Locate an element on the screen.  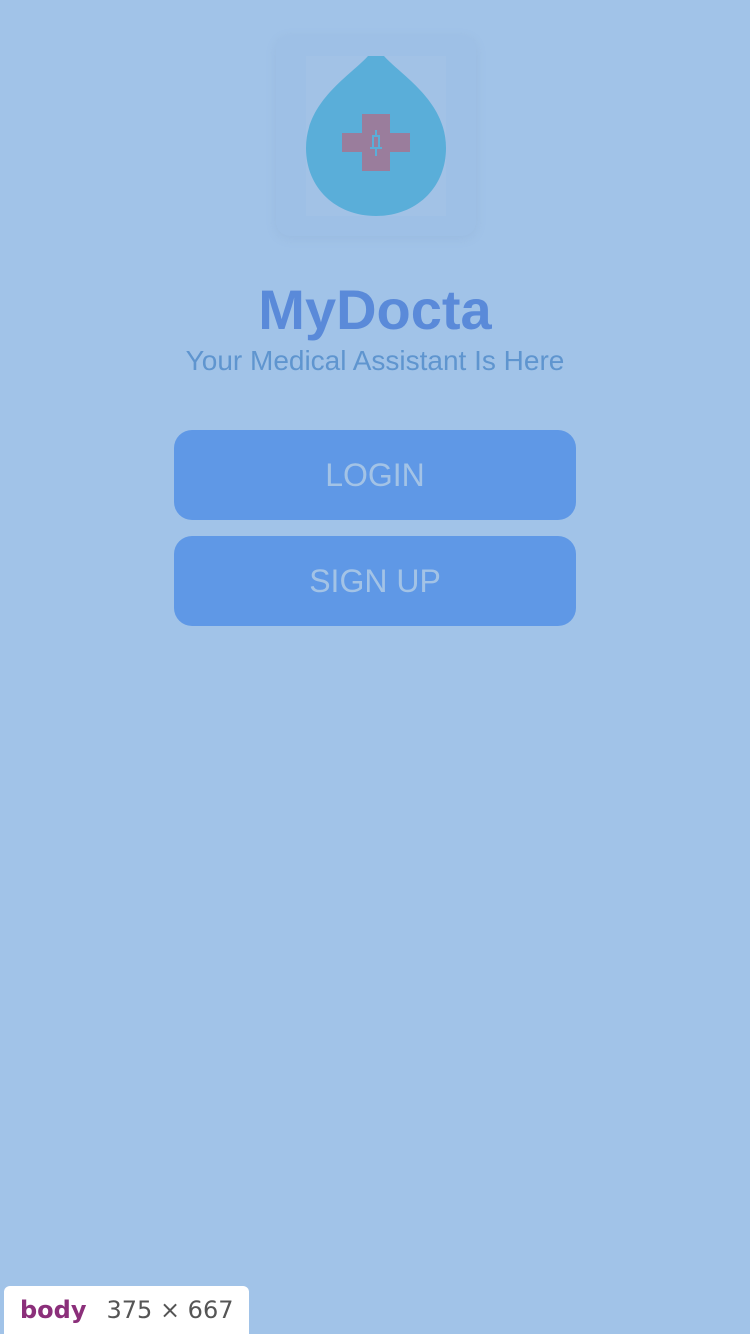
login-button: LOGIN is located at coordinates (375, 475).